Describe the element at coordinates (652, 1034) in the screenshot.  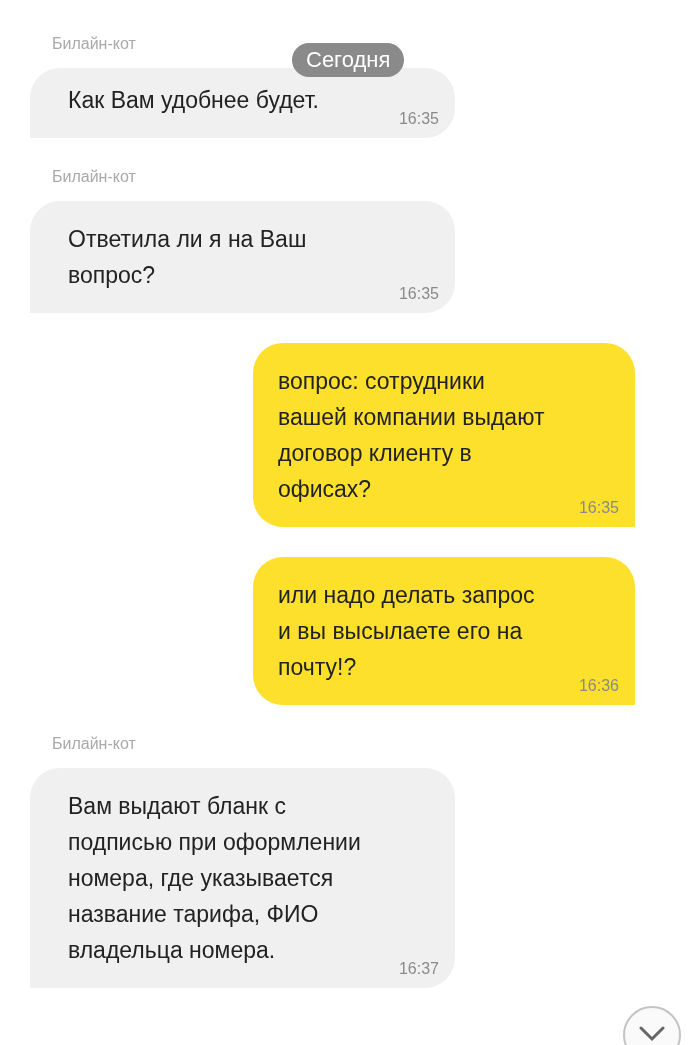
I see `chevron-down-icon` at that location.